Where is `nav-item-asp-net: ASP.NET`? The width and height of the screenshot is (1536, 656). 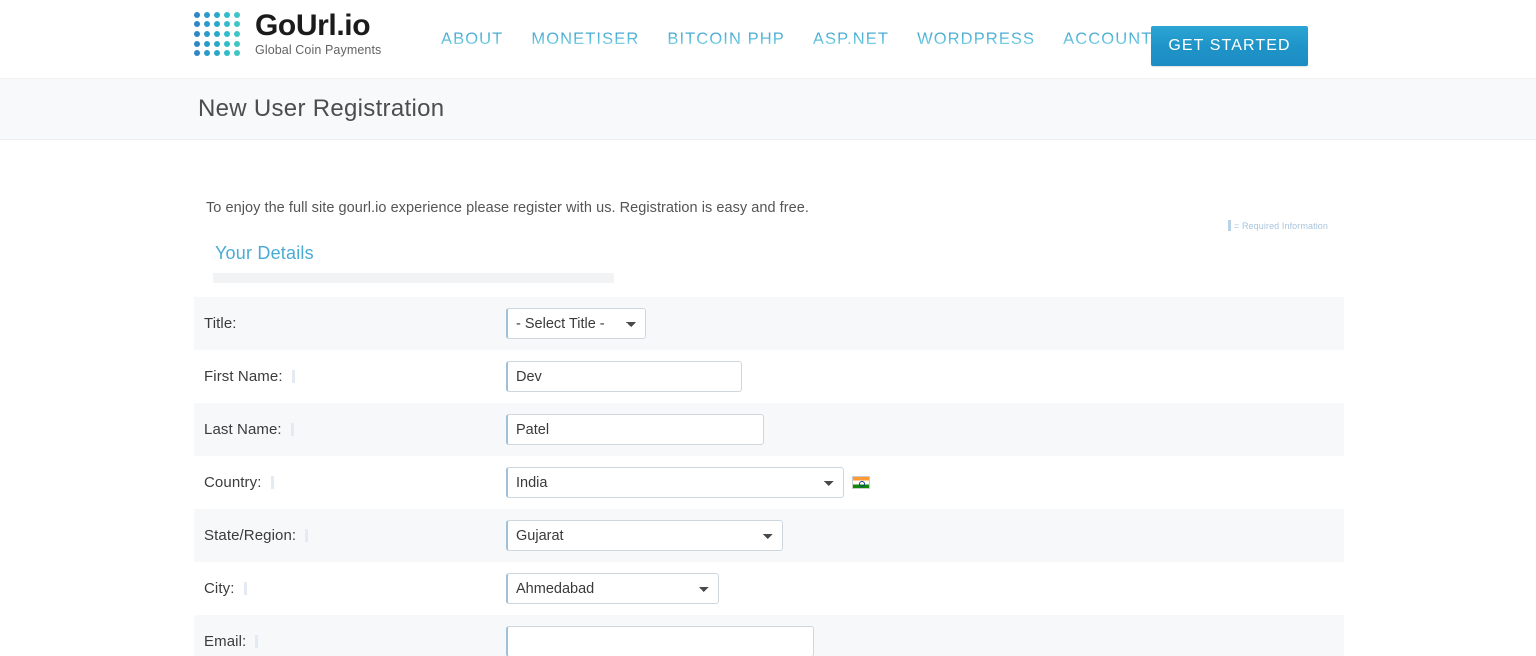 nav-item-asp-net: ASP.NET is located at coordinates (851, 39).